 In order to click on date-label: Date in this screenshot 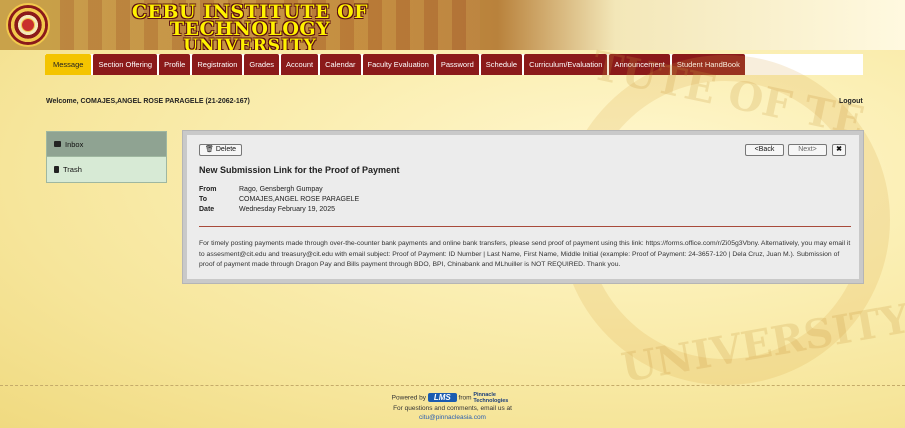, I will do `click(207, 209)`.